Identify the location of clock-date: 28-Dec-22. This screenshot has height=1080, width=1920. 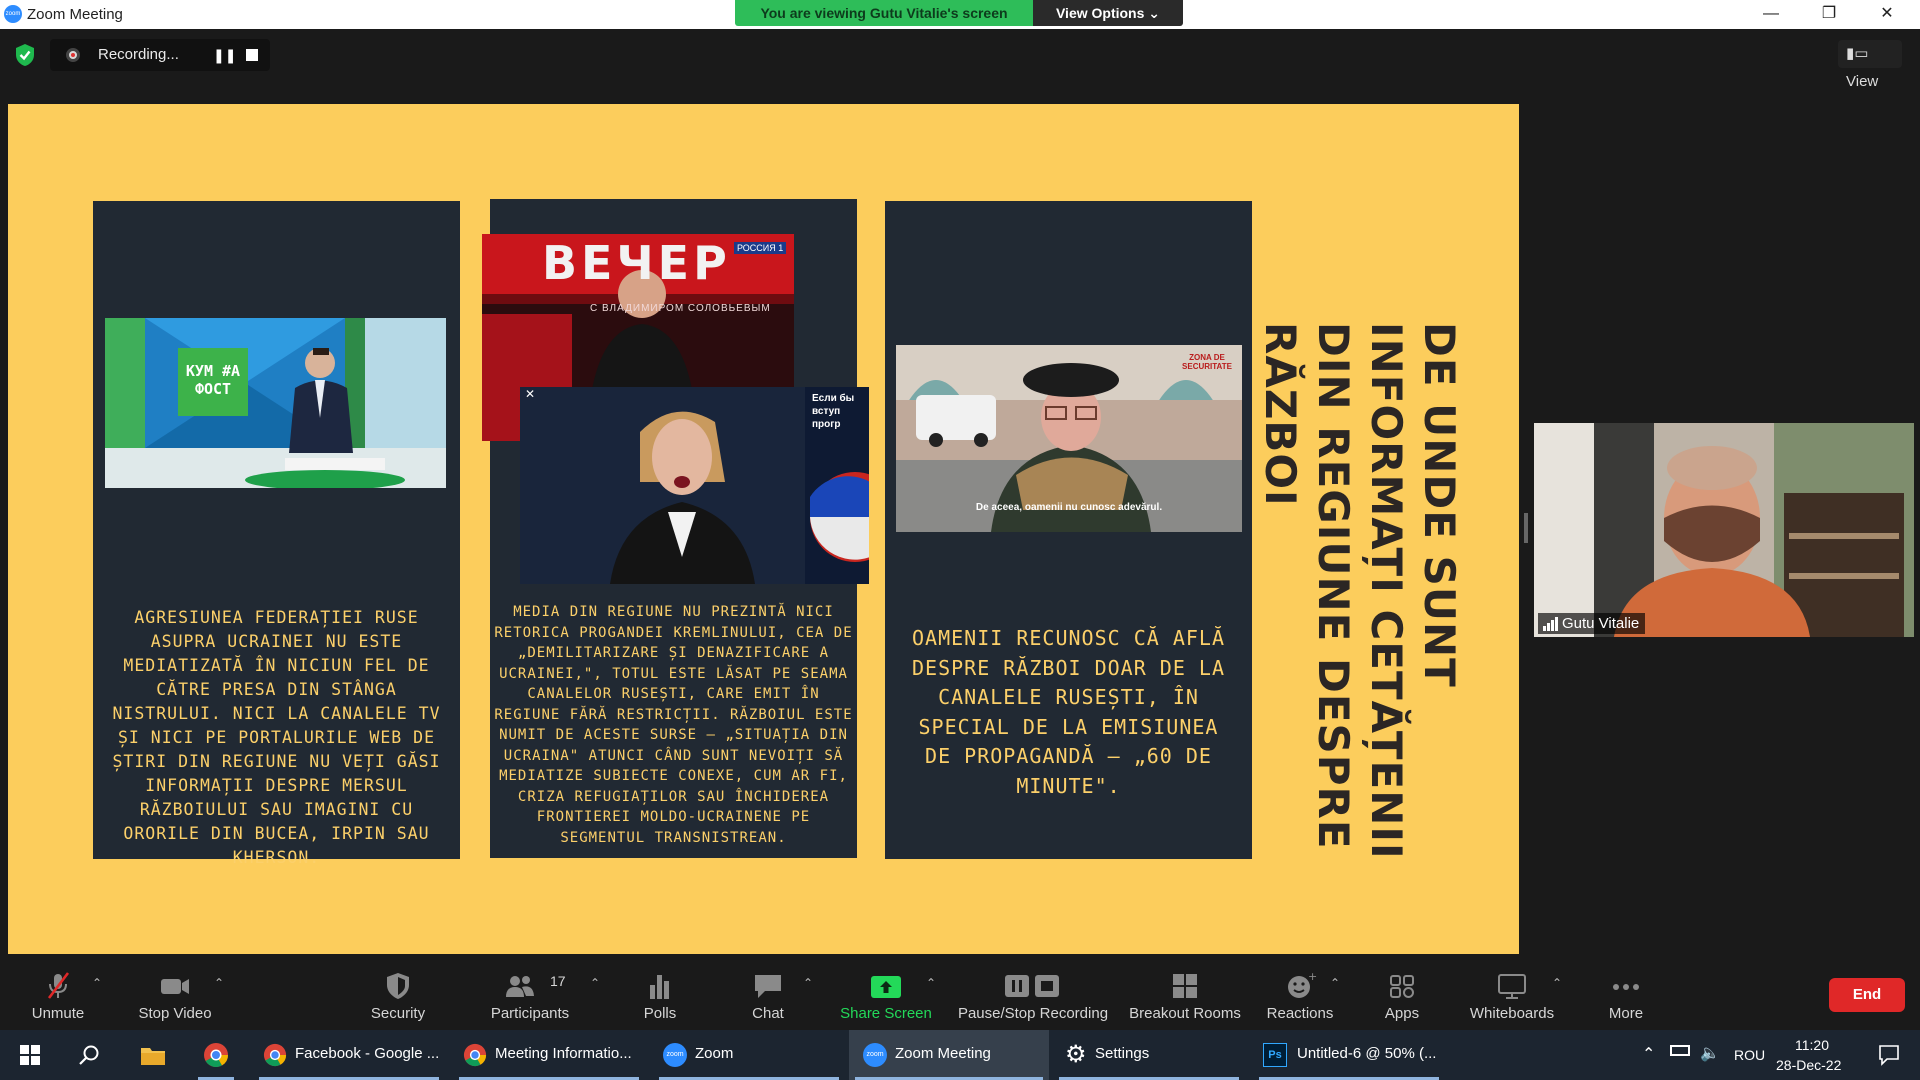
(1809, 1065).